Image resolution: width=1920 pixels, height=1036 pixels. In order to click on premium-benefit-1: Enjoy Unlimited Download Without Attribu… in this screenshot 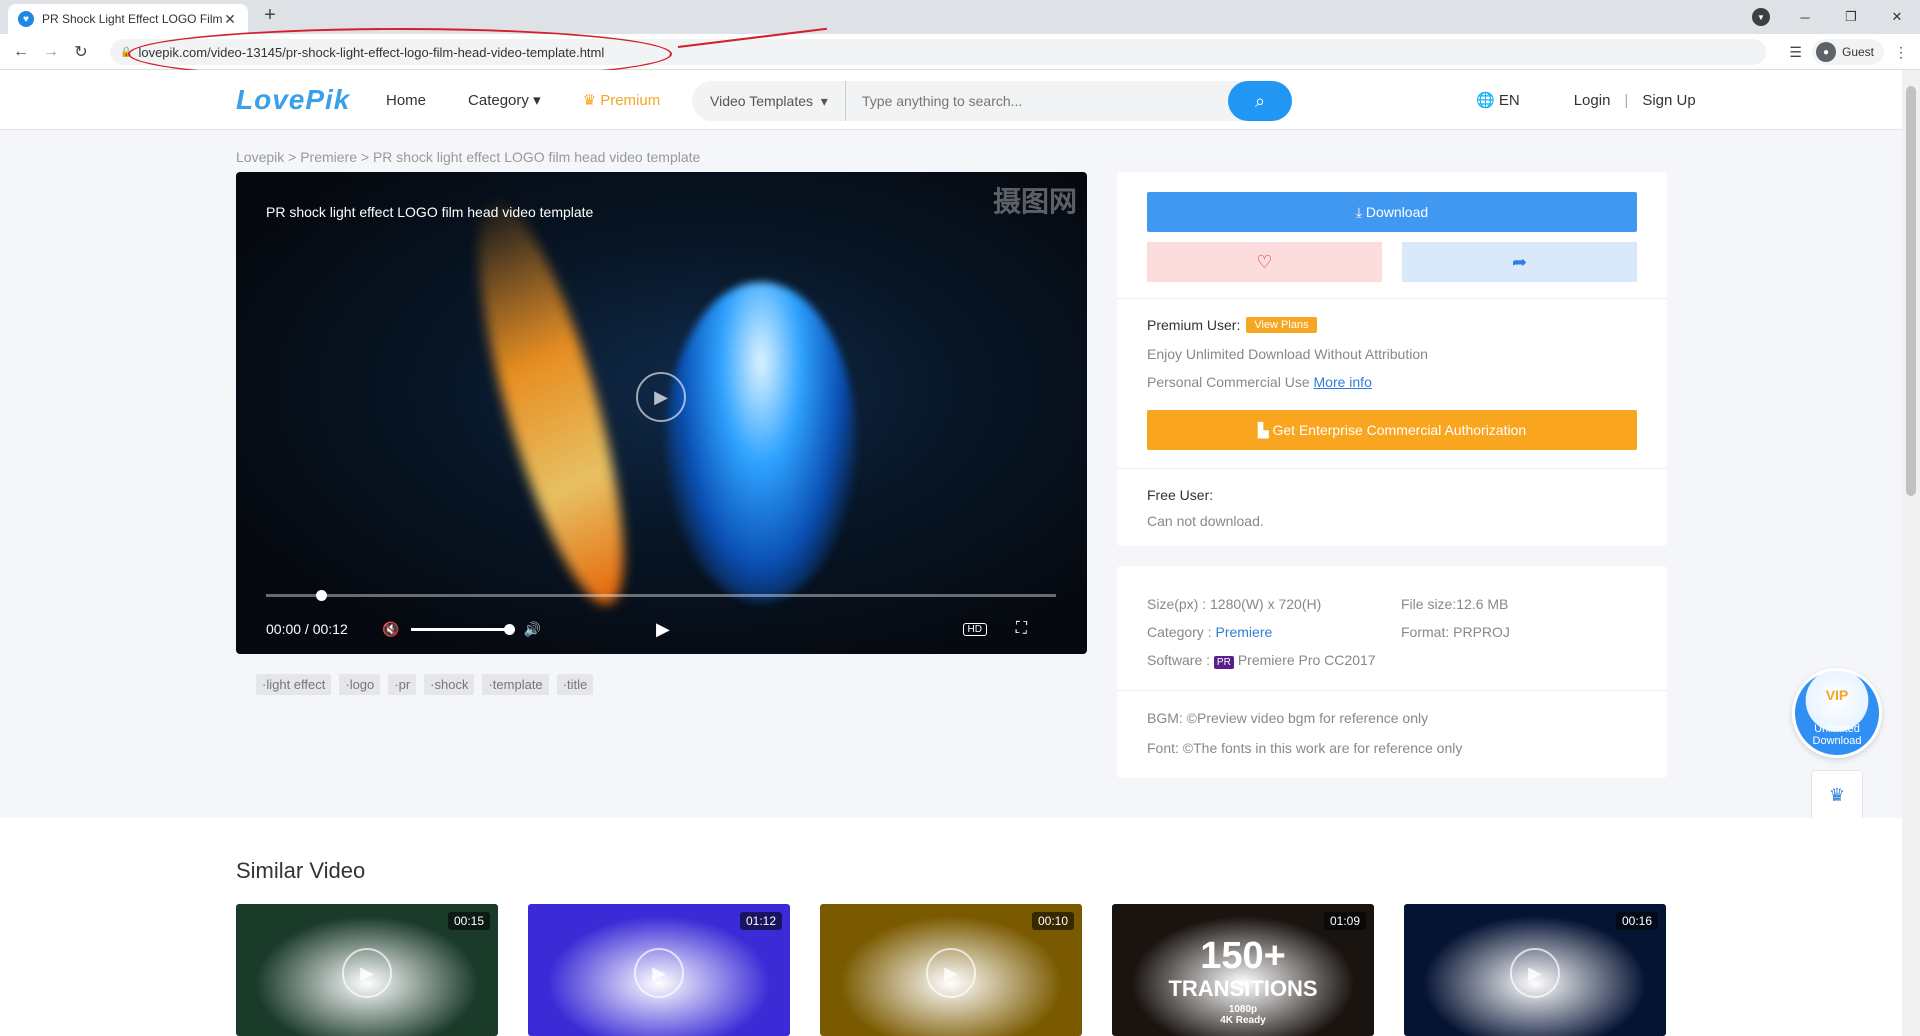, I will do `click(1287, 354)`.